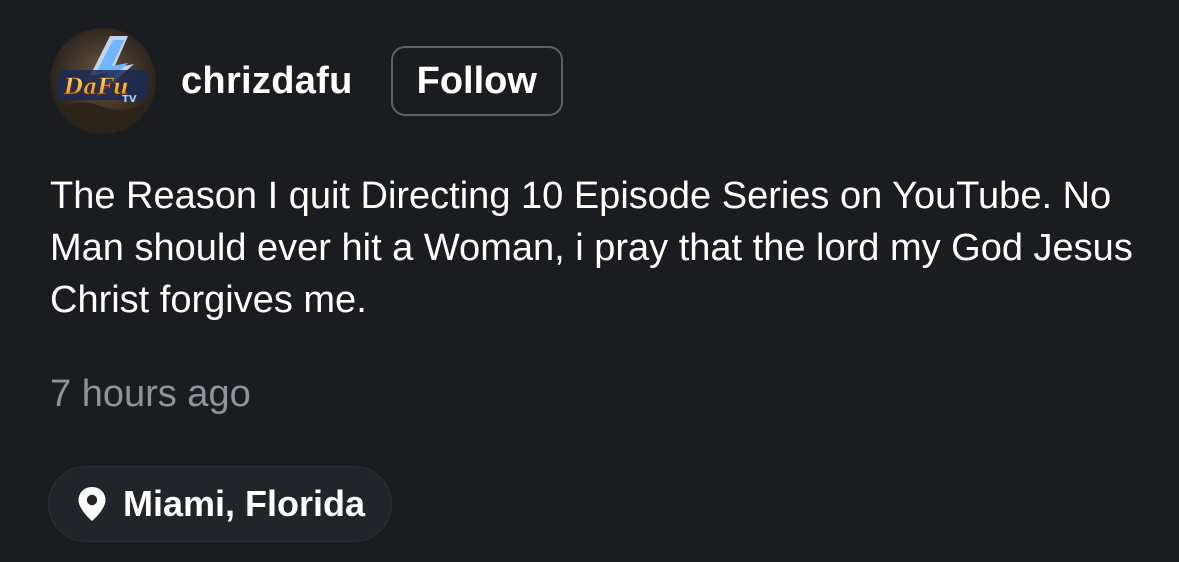 This screenshot has height=562, width=1179. What do you see at coordinates (244, 503) in the screenshot?
I see `location-label: Miami, Florida` at bounding box center [244, 503].